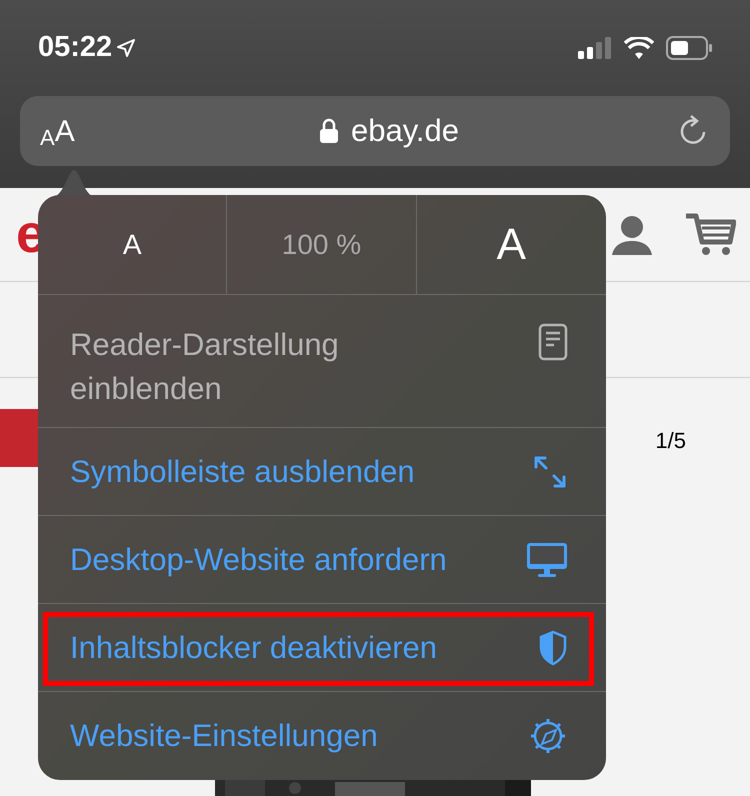 This screenshot has width=750, height=796. I want to click on document-icon, so click(553, 342).